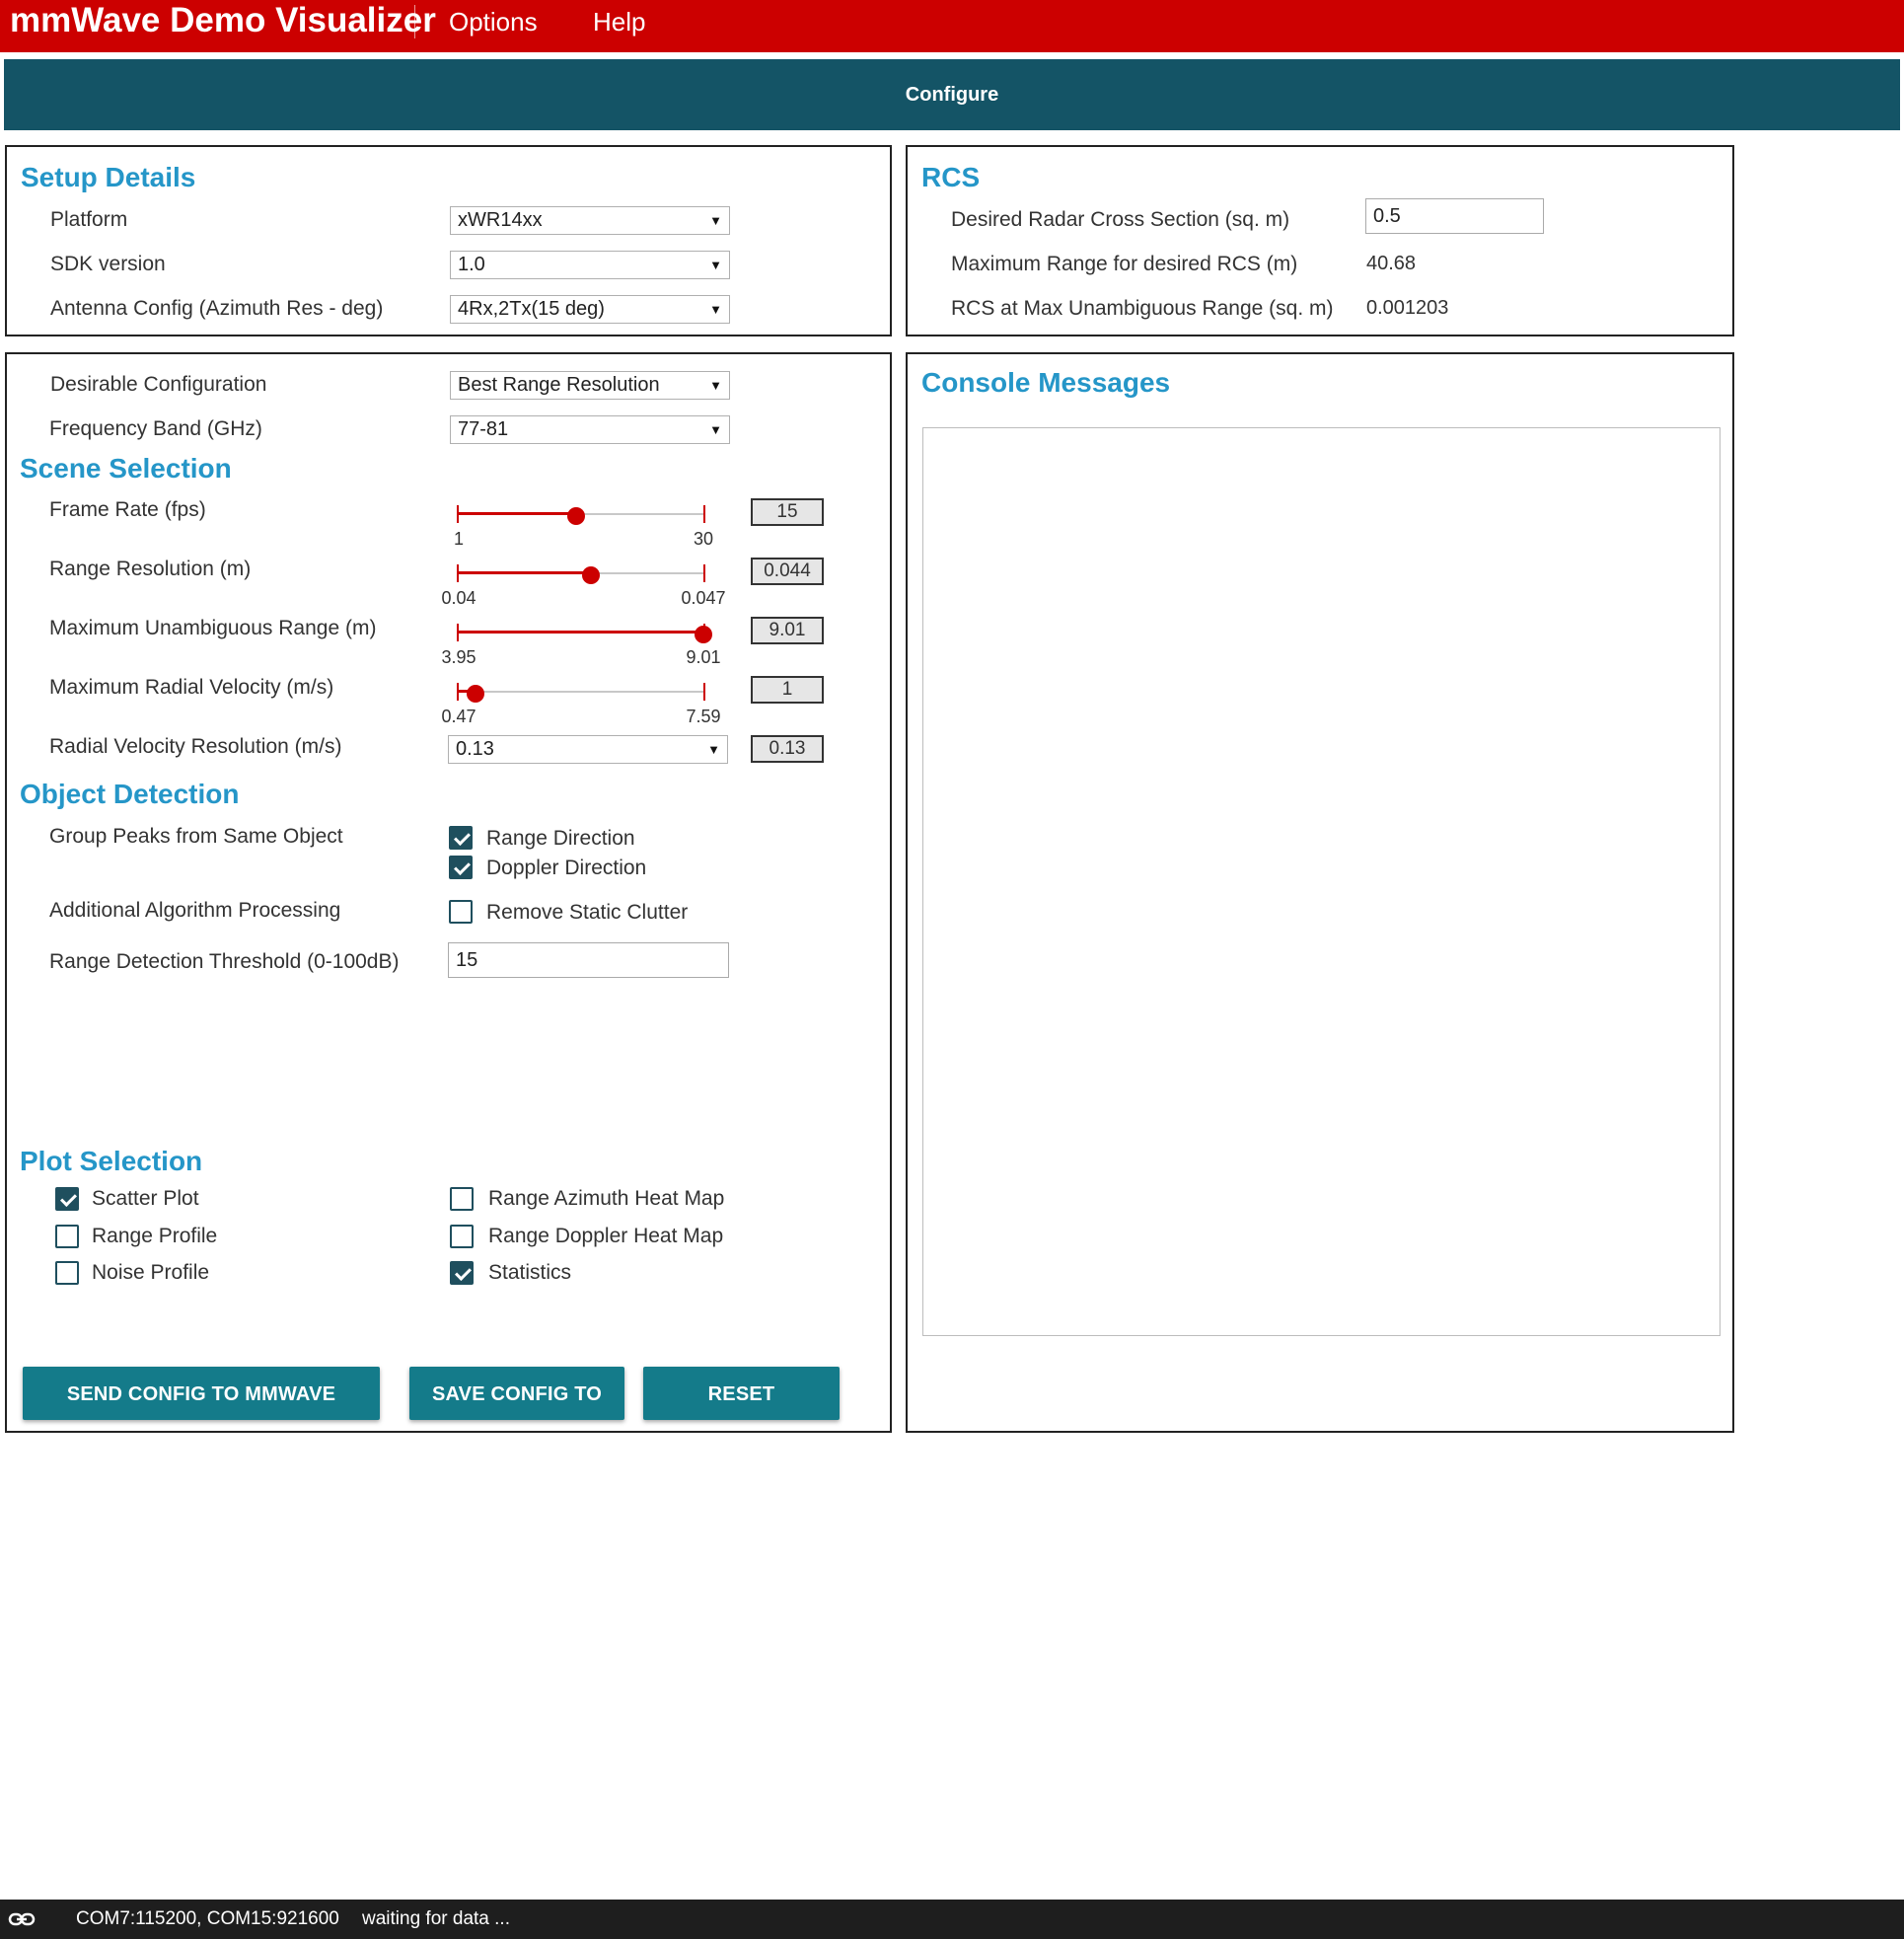 Image resolution: width=1904 pixels, height=1939 pixels. Describe the element at coordinates (458, 657) in the screenshot. I see `max-unambiguous-range-min: 3.95` at that location.